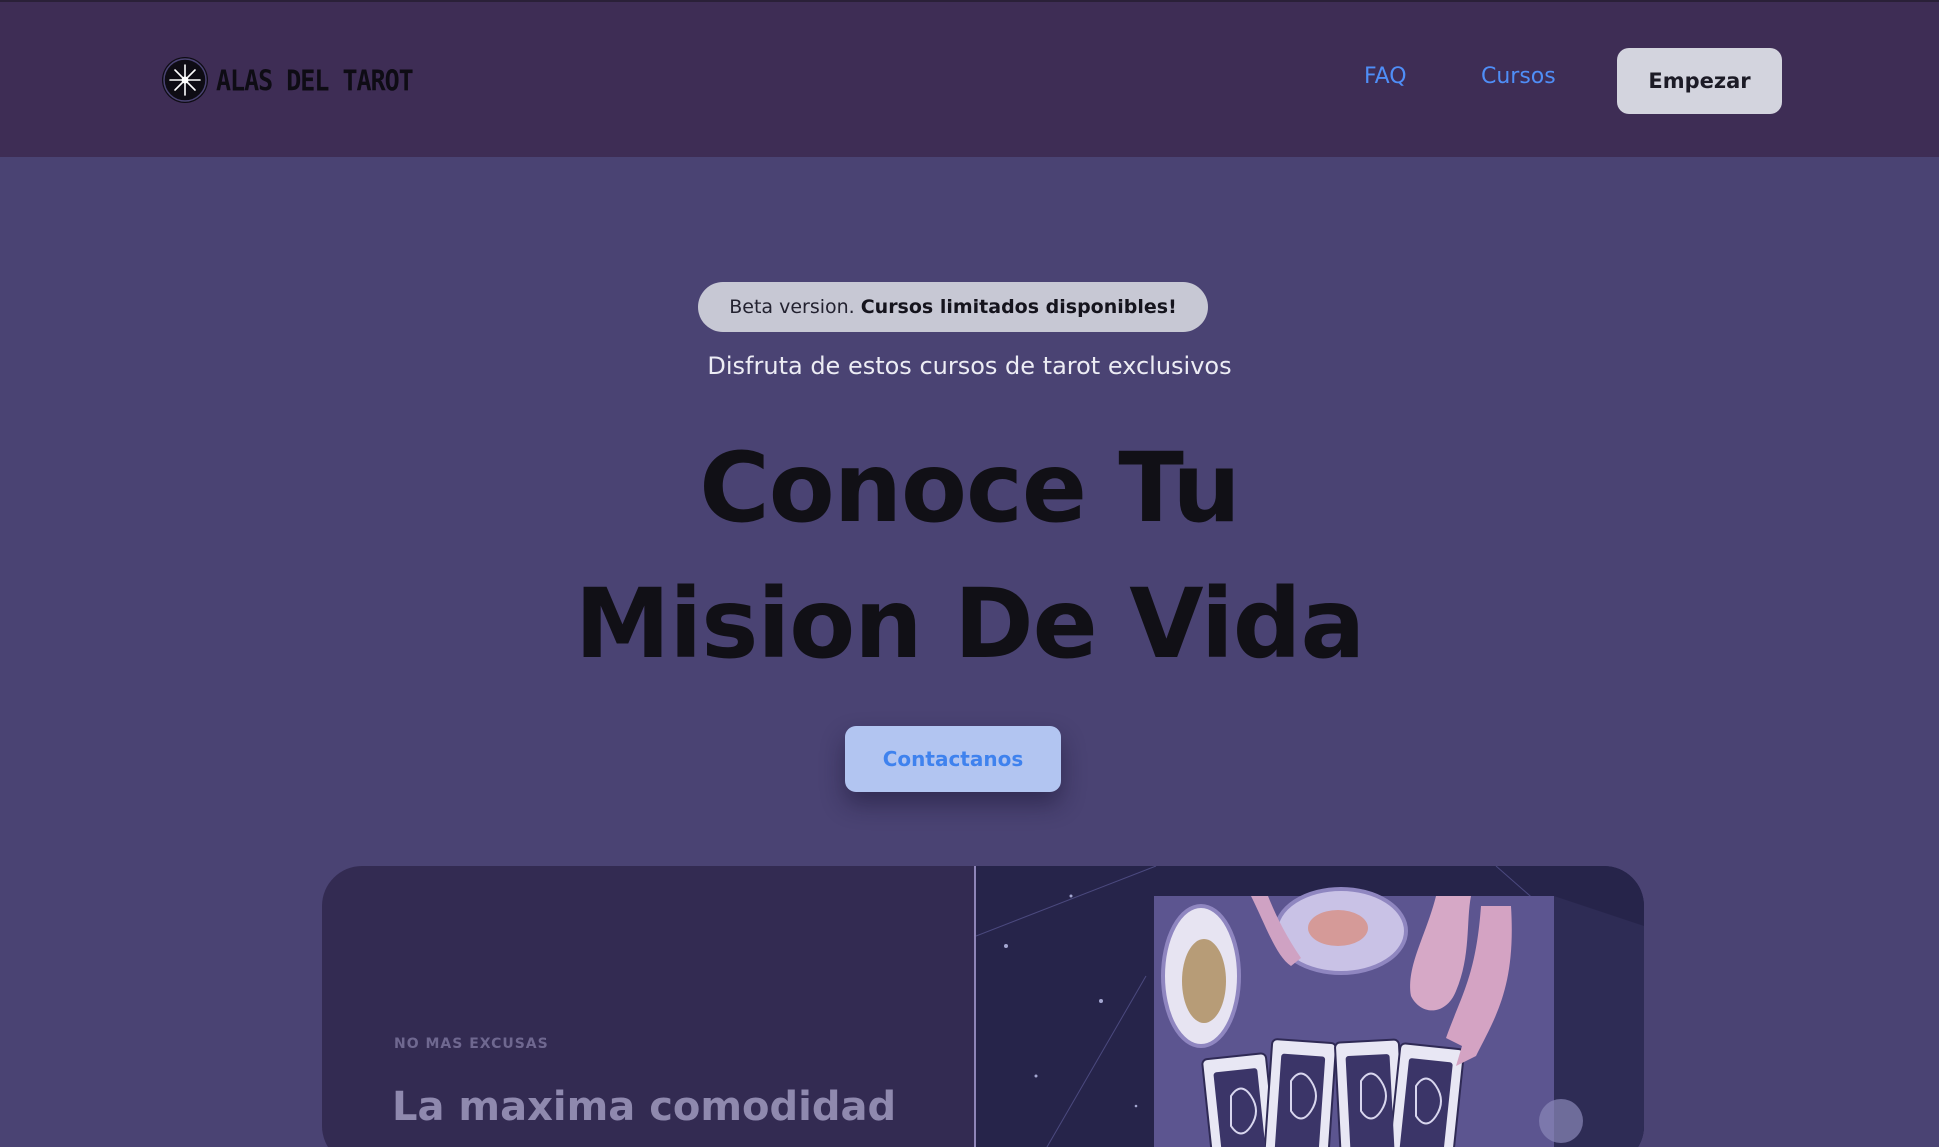 The width and height of the screenshot is (1939, 1147). What do you see at coordinates (1699, 81) in the screenshot?
I see `empezar-button: Empezar` at bounding box center [1699, 81].